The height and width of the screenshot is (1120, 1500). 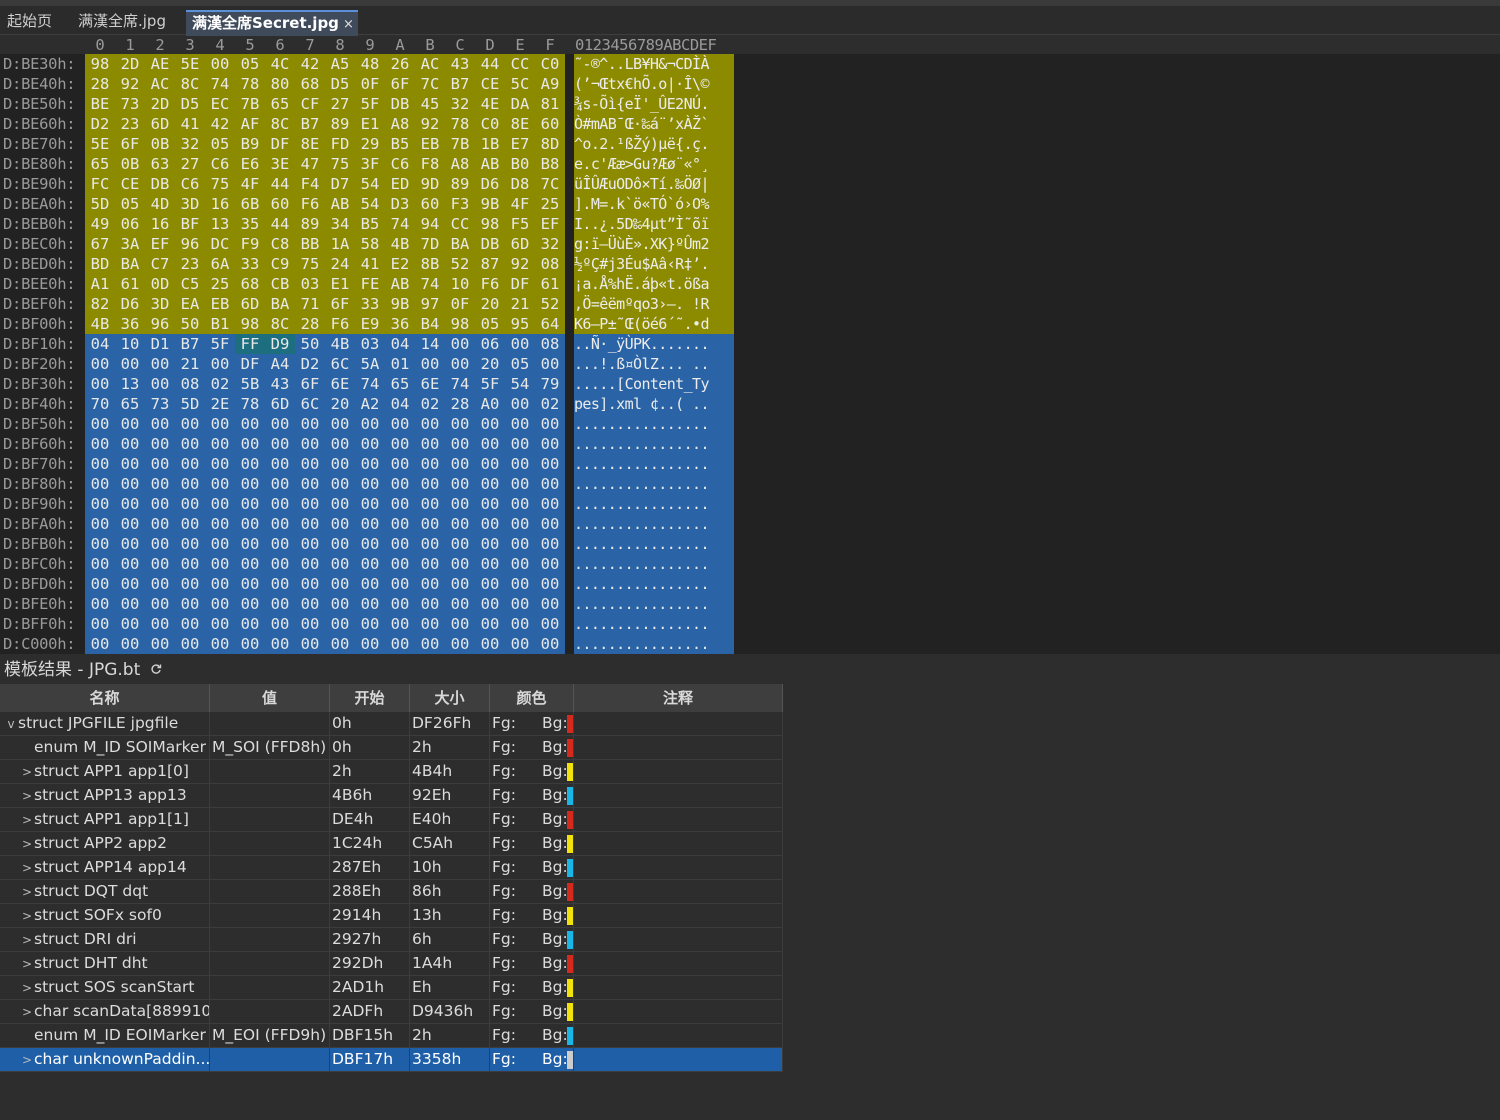 I want to click on hex-byte: 02, so click(x=550, y=404).